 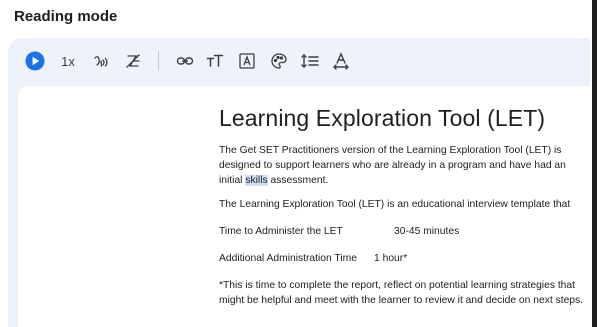 What do you see at coordinates (66, 16) in the screenshot?
I see `panel-title: Reading mode` at bounding box center [66, 16].